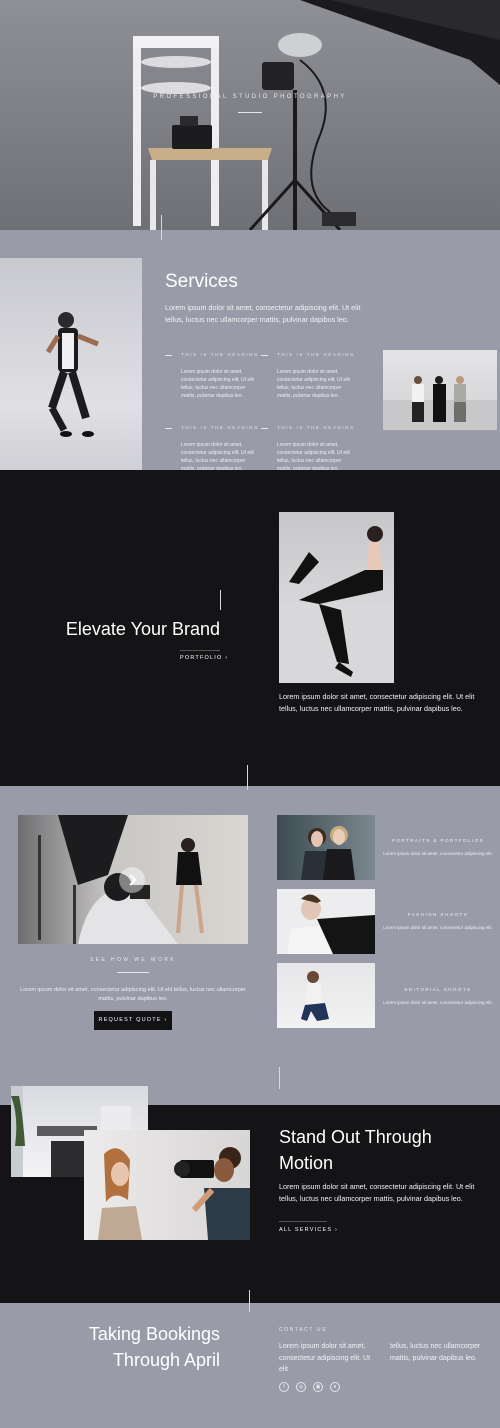  Describe the element at coordinates (438, 840) in the screenshot. I see `card-title-1: PORTRAITS & PORTFOLIOS` at that location.